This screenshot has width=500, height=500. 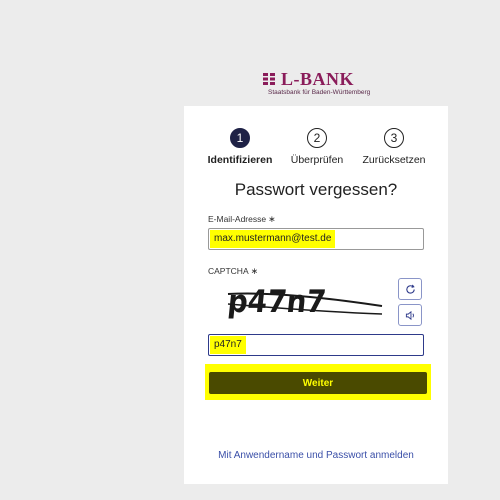 What do you see at coordinates (277, 302) in the screenshot?
I see `captcha-text: p47n7` at bounding box center [277, 302].